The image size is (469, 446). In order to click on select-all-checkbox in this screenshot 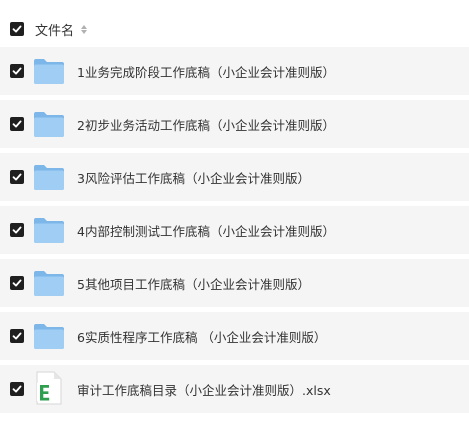, I will do `click(17, 29)`.